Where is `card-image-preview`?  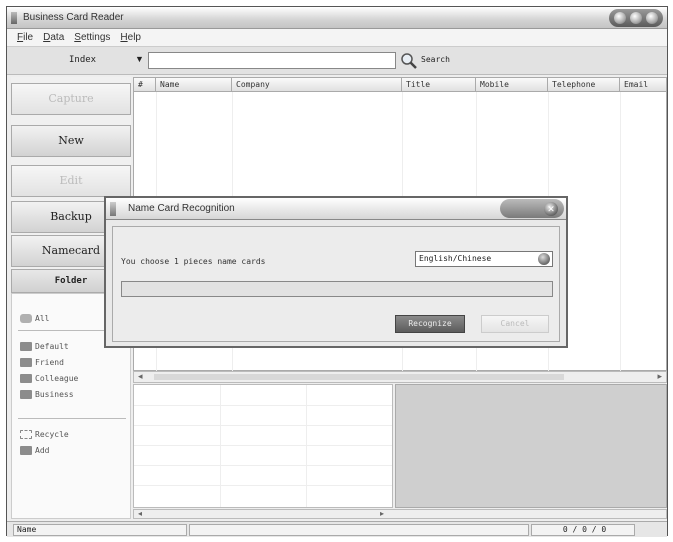 card-image-preview is located at coordinates (531, 446).